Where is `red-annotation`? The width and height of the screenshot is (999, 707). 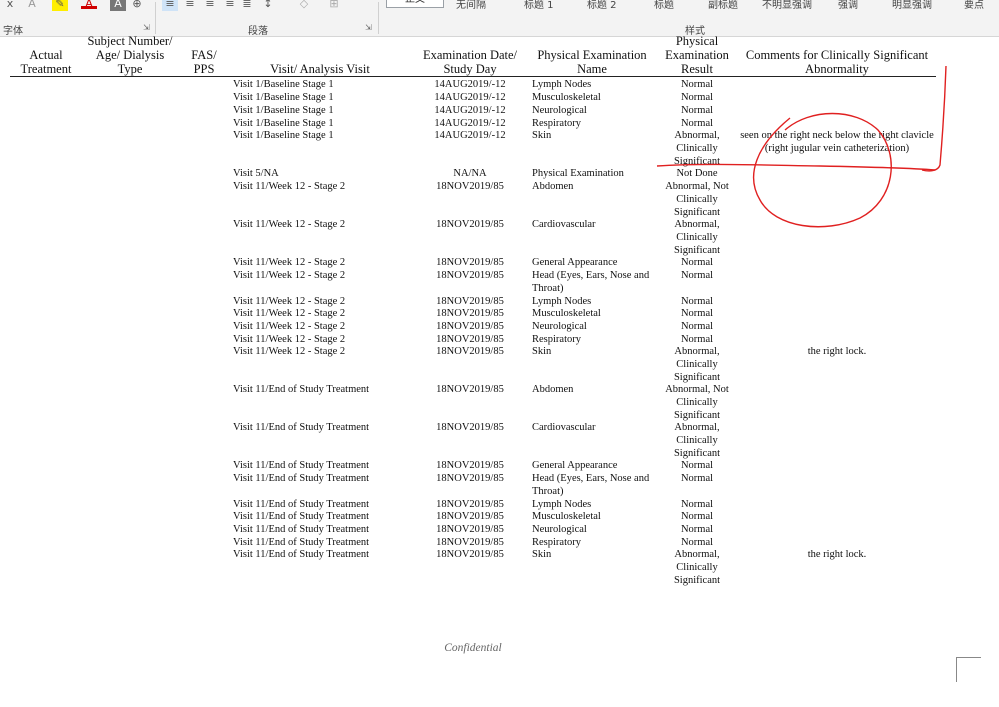
red-annotation is located at coordinates (801, 146).